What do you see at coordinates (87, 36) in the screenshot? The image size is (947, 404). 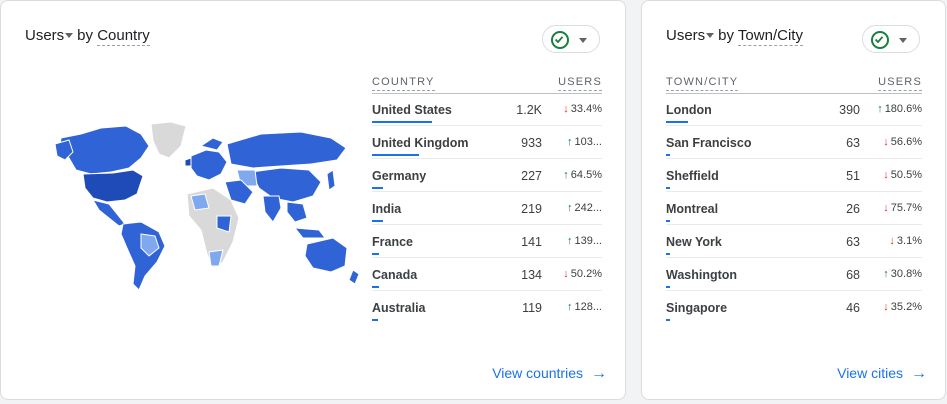 I see `card-title: Users by Country` at bounding box center [87, 36].